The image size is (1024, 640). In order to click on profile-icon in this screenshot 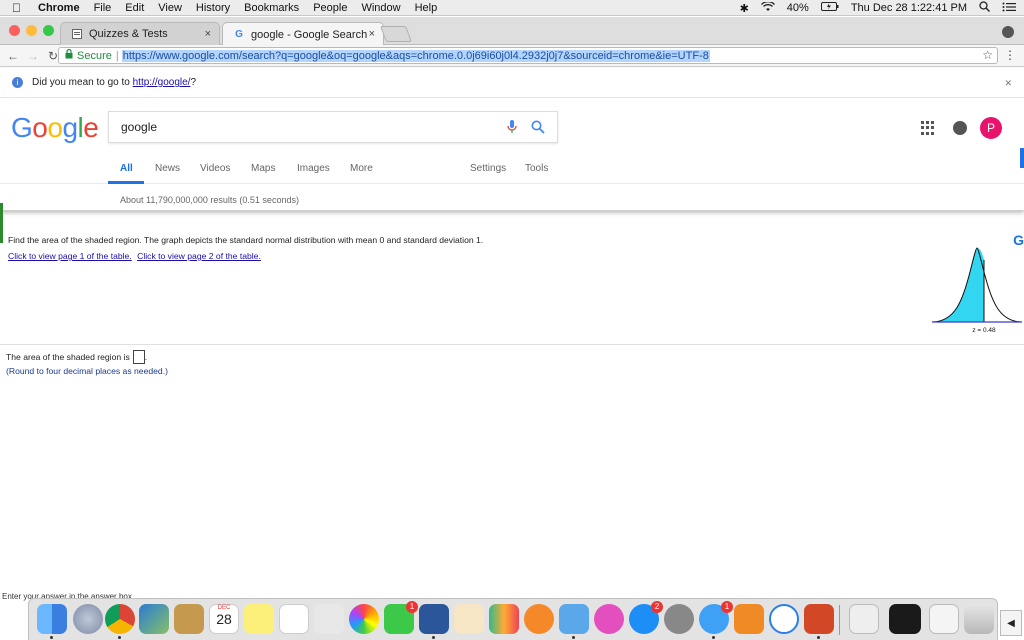, I will do `click(1008, 32)`.